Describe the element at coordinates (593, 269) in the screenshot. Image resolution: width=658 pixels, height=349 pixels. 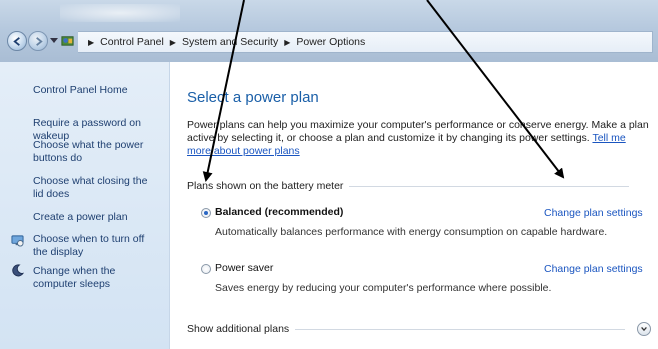
I see `power-saver-change-plan-settings-link: Change plan settings` at that location.